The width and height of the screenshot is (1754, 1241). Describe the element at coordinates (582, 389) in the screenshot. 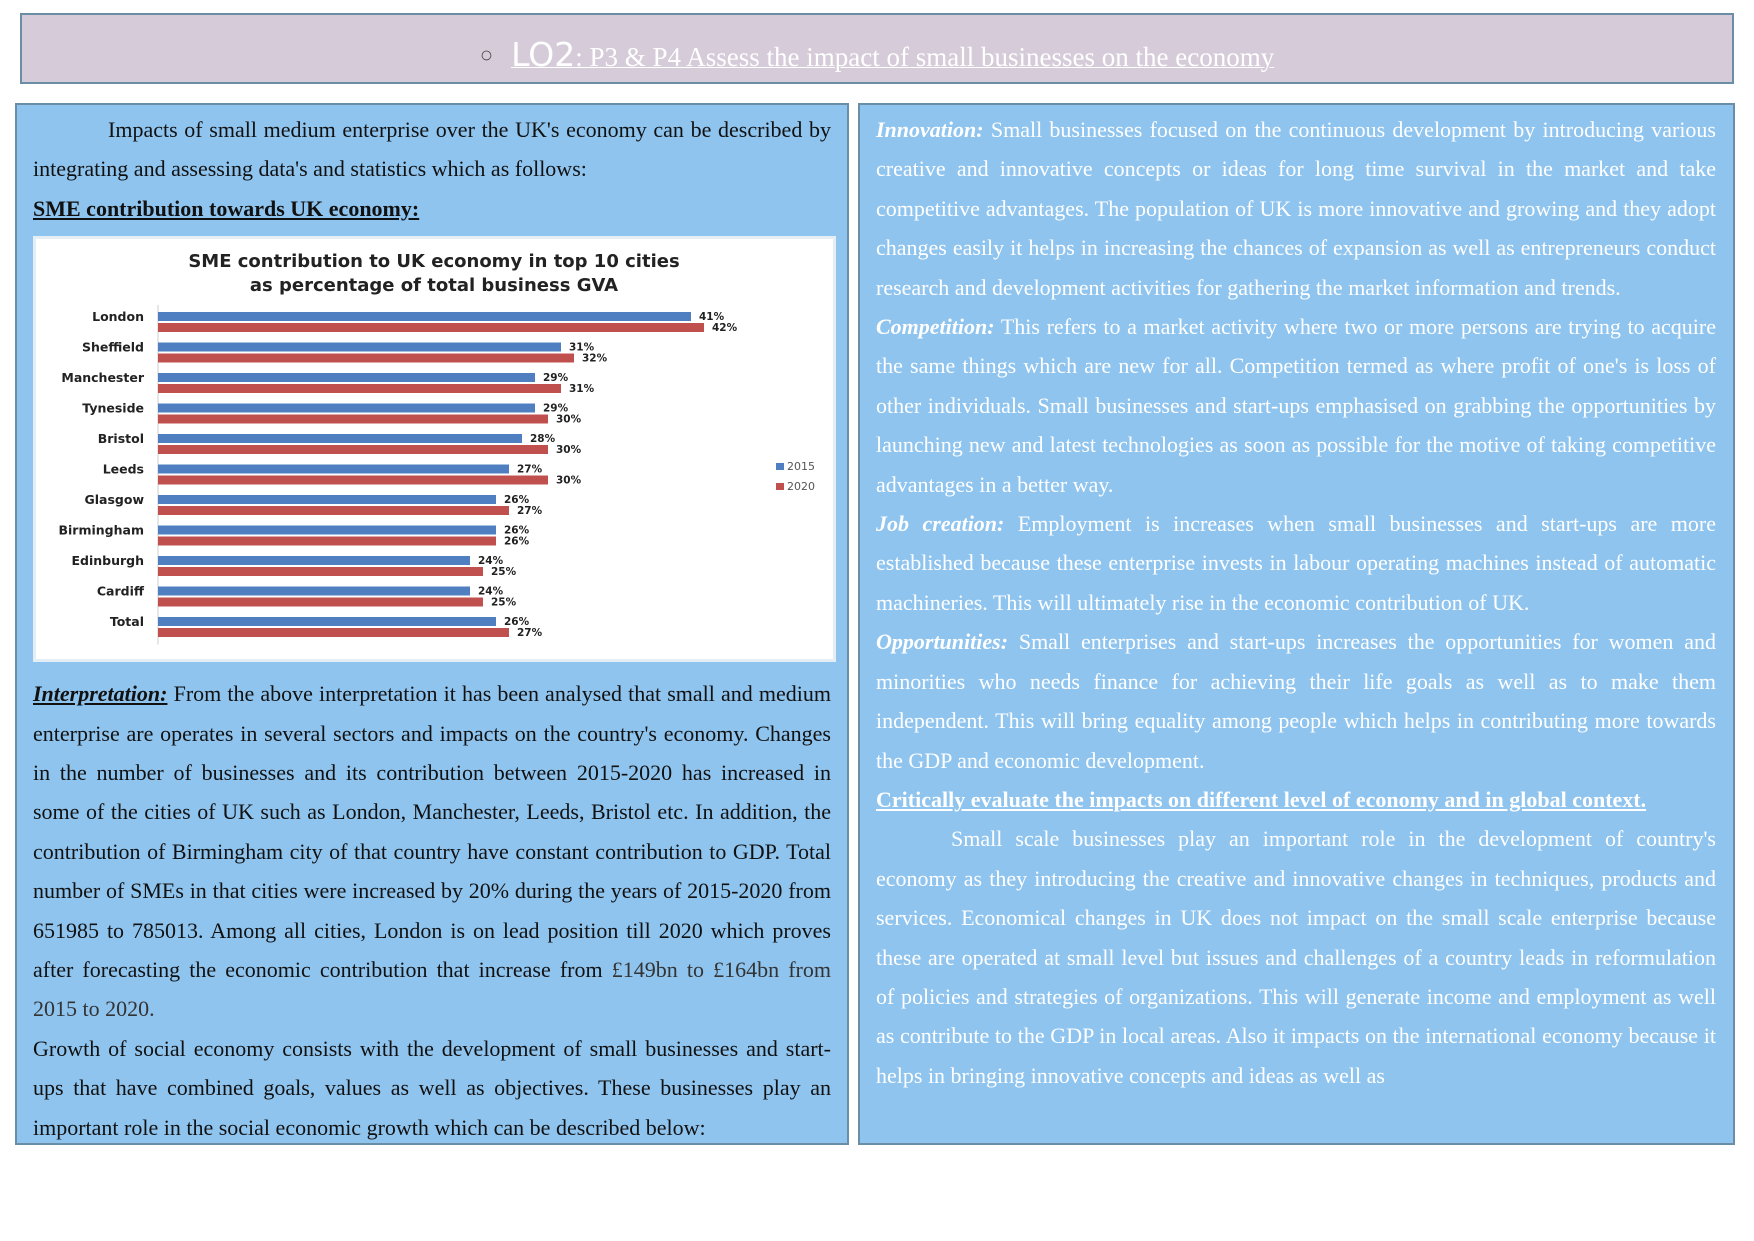

I see `data-label: 31%` at that location.